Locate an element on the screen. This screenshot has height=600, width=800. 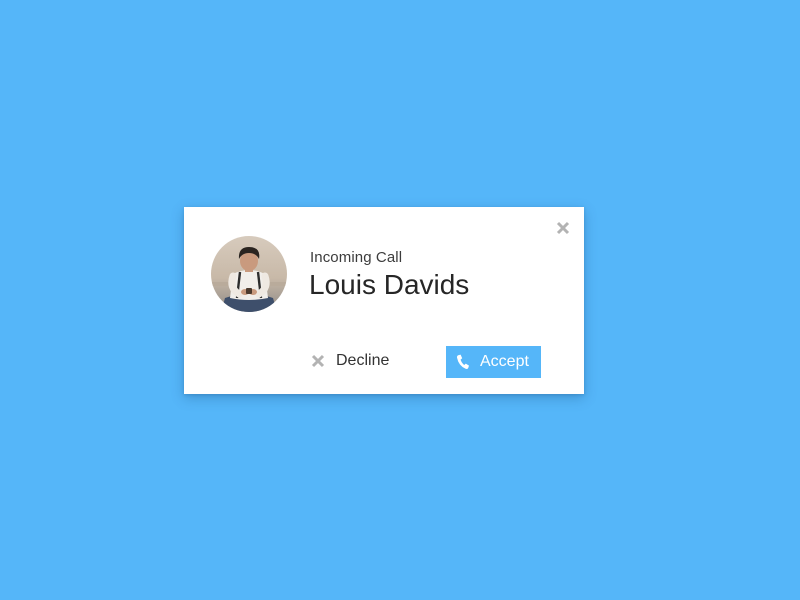
decline-label: Decline is located at coordinates (363, 360).